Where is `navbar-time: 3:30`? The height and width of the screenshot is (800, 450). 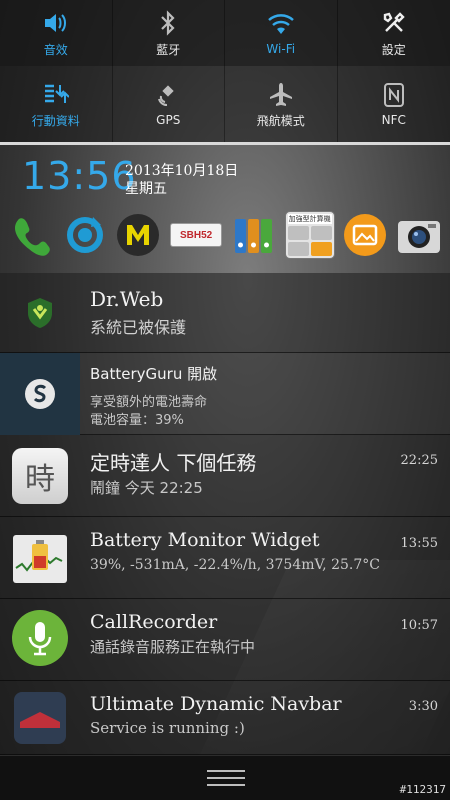
navbar-time: 3:30 is located at coordinates (423, 706).